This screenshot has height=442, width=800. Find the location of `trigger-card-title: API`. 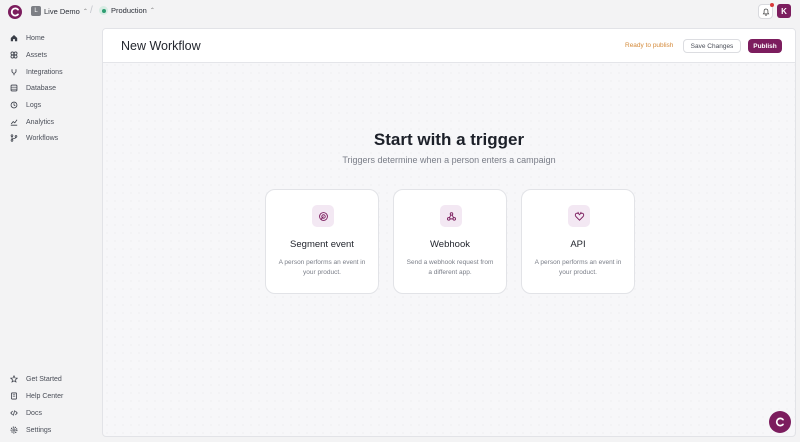

trigger-card-title: API is located at coordinates (578, 244).